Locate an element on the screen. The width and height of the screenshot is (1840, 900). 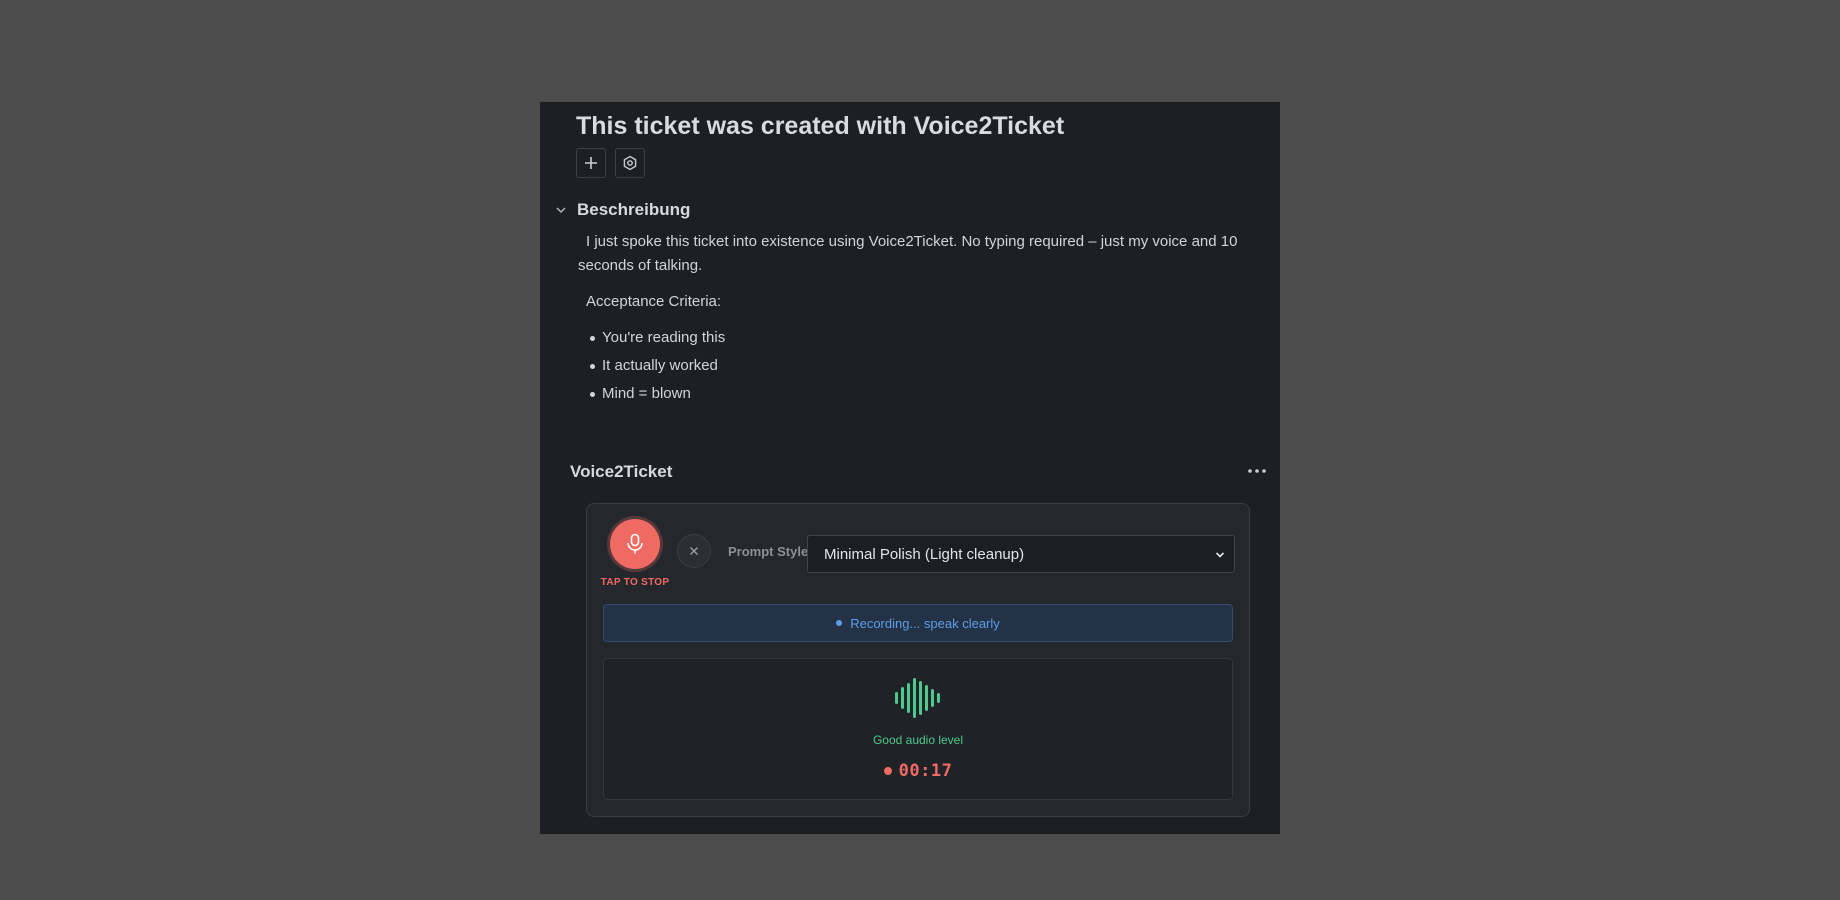
timer-value: 00:17 is located at coordinates (925, 771).